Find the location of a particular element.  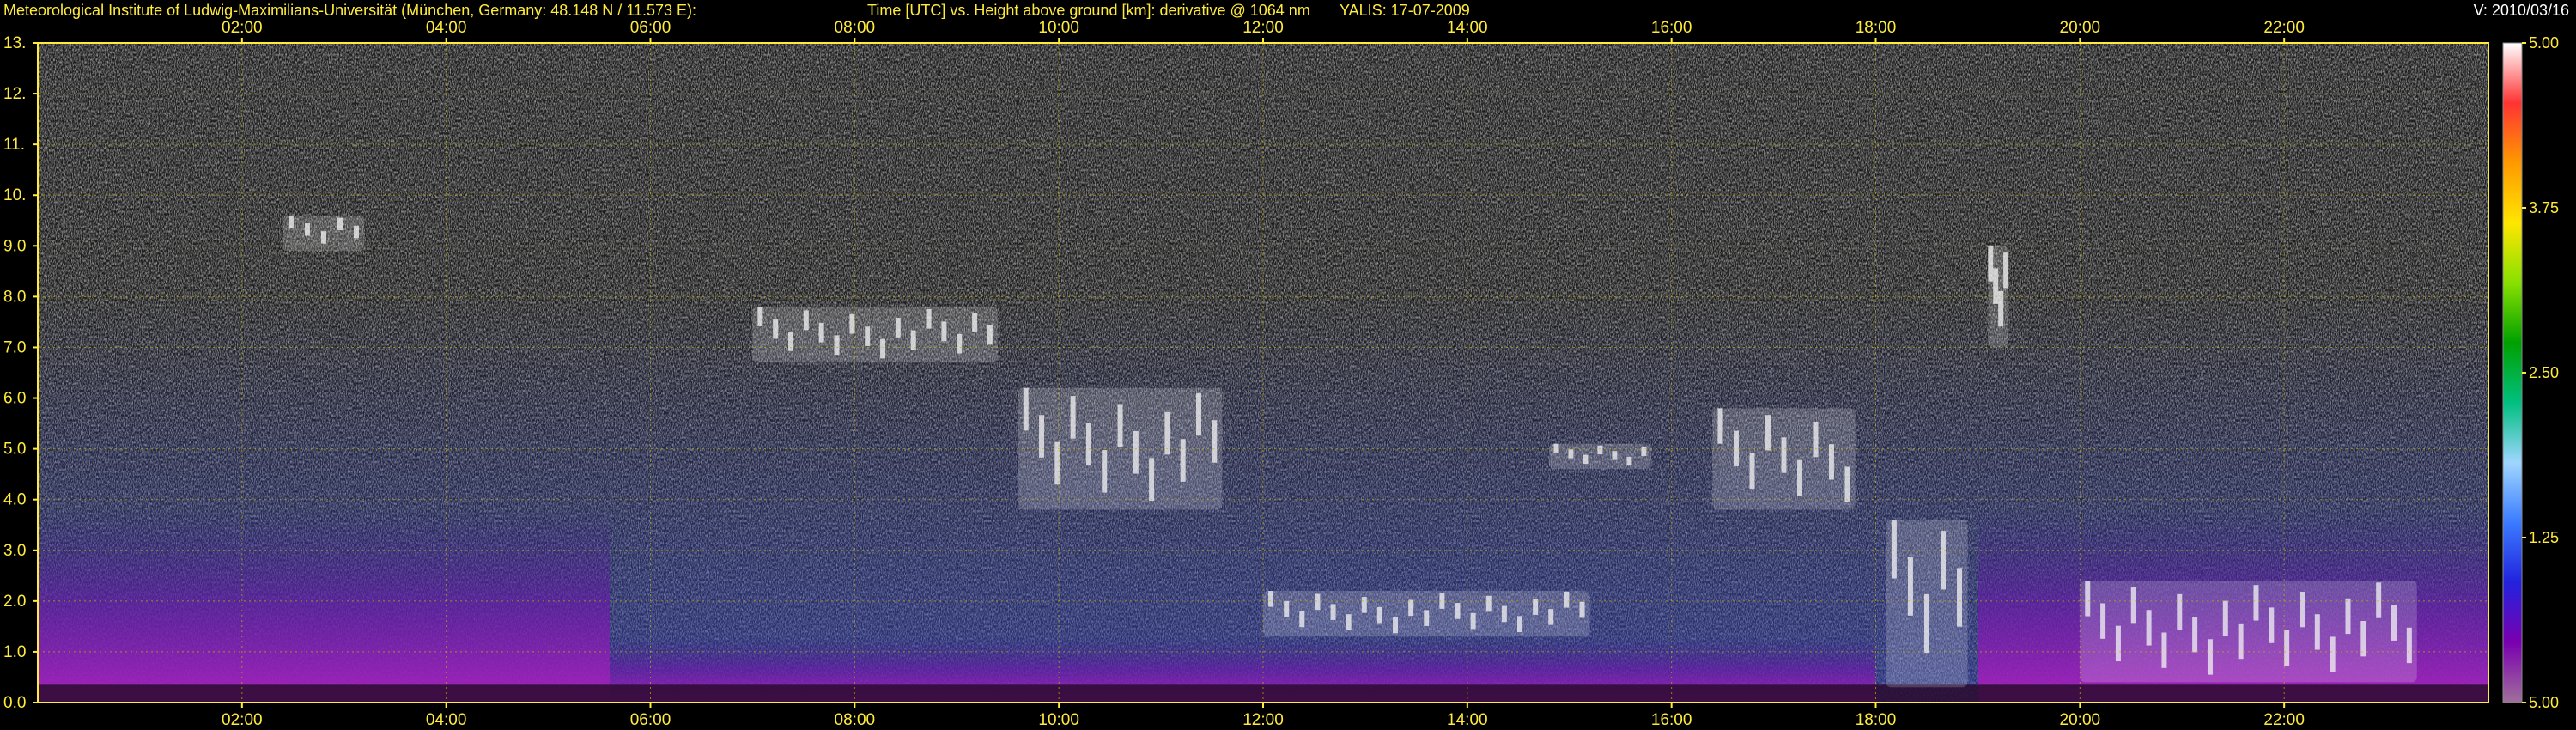

x-tick-label-top: 08:00 is located at coordinates (856, 28).